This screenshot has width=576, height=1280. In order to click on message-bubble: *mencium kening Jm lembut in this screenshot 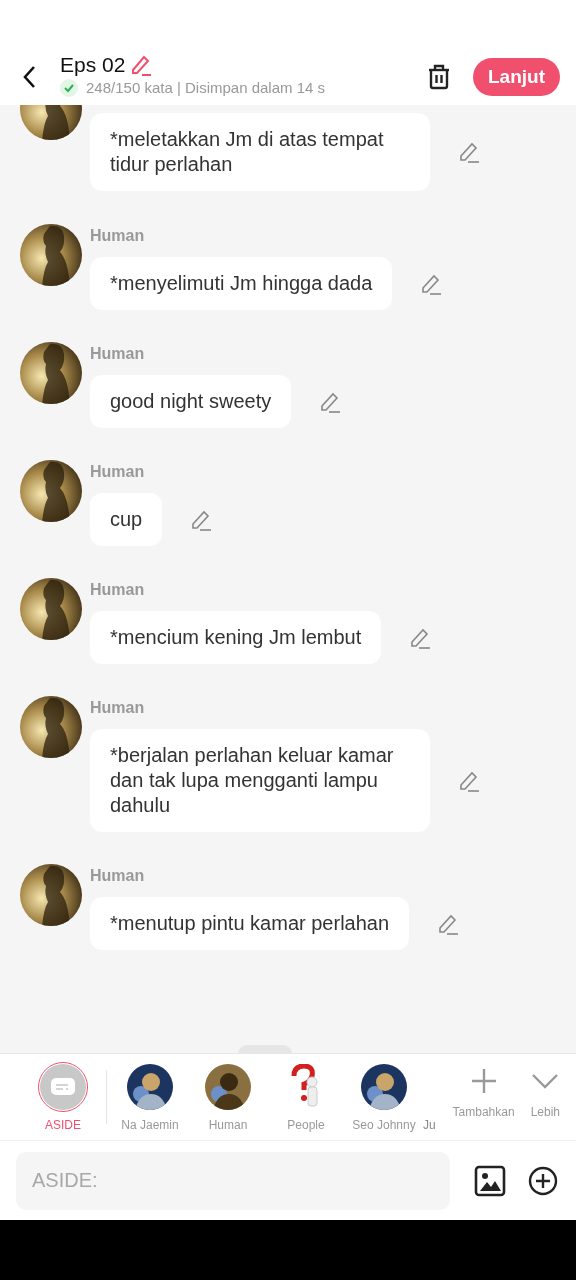, I will do `click(236, 637)`.